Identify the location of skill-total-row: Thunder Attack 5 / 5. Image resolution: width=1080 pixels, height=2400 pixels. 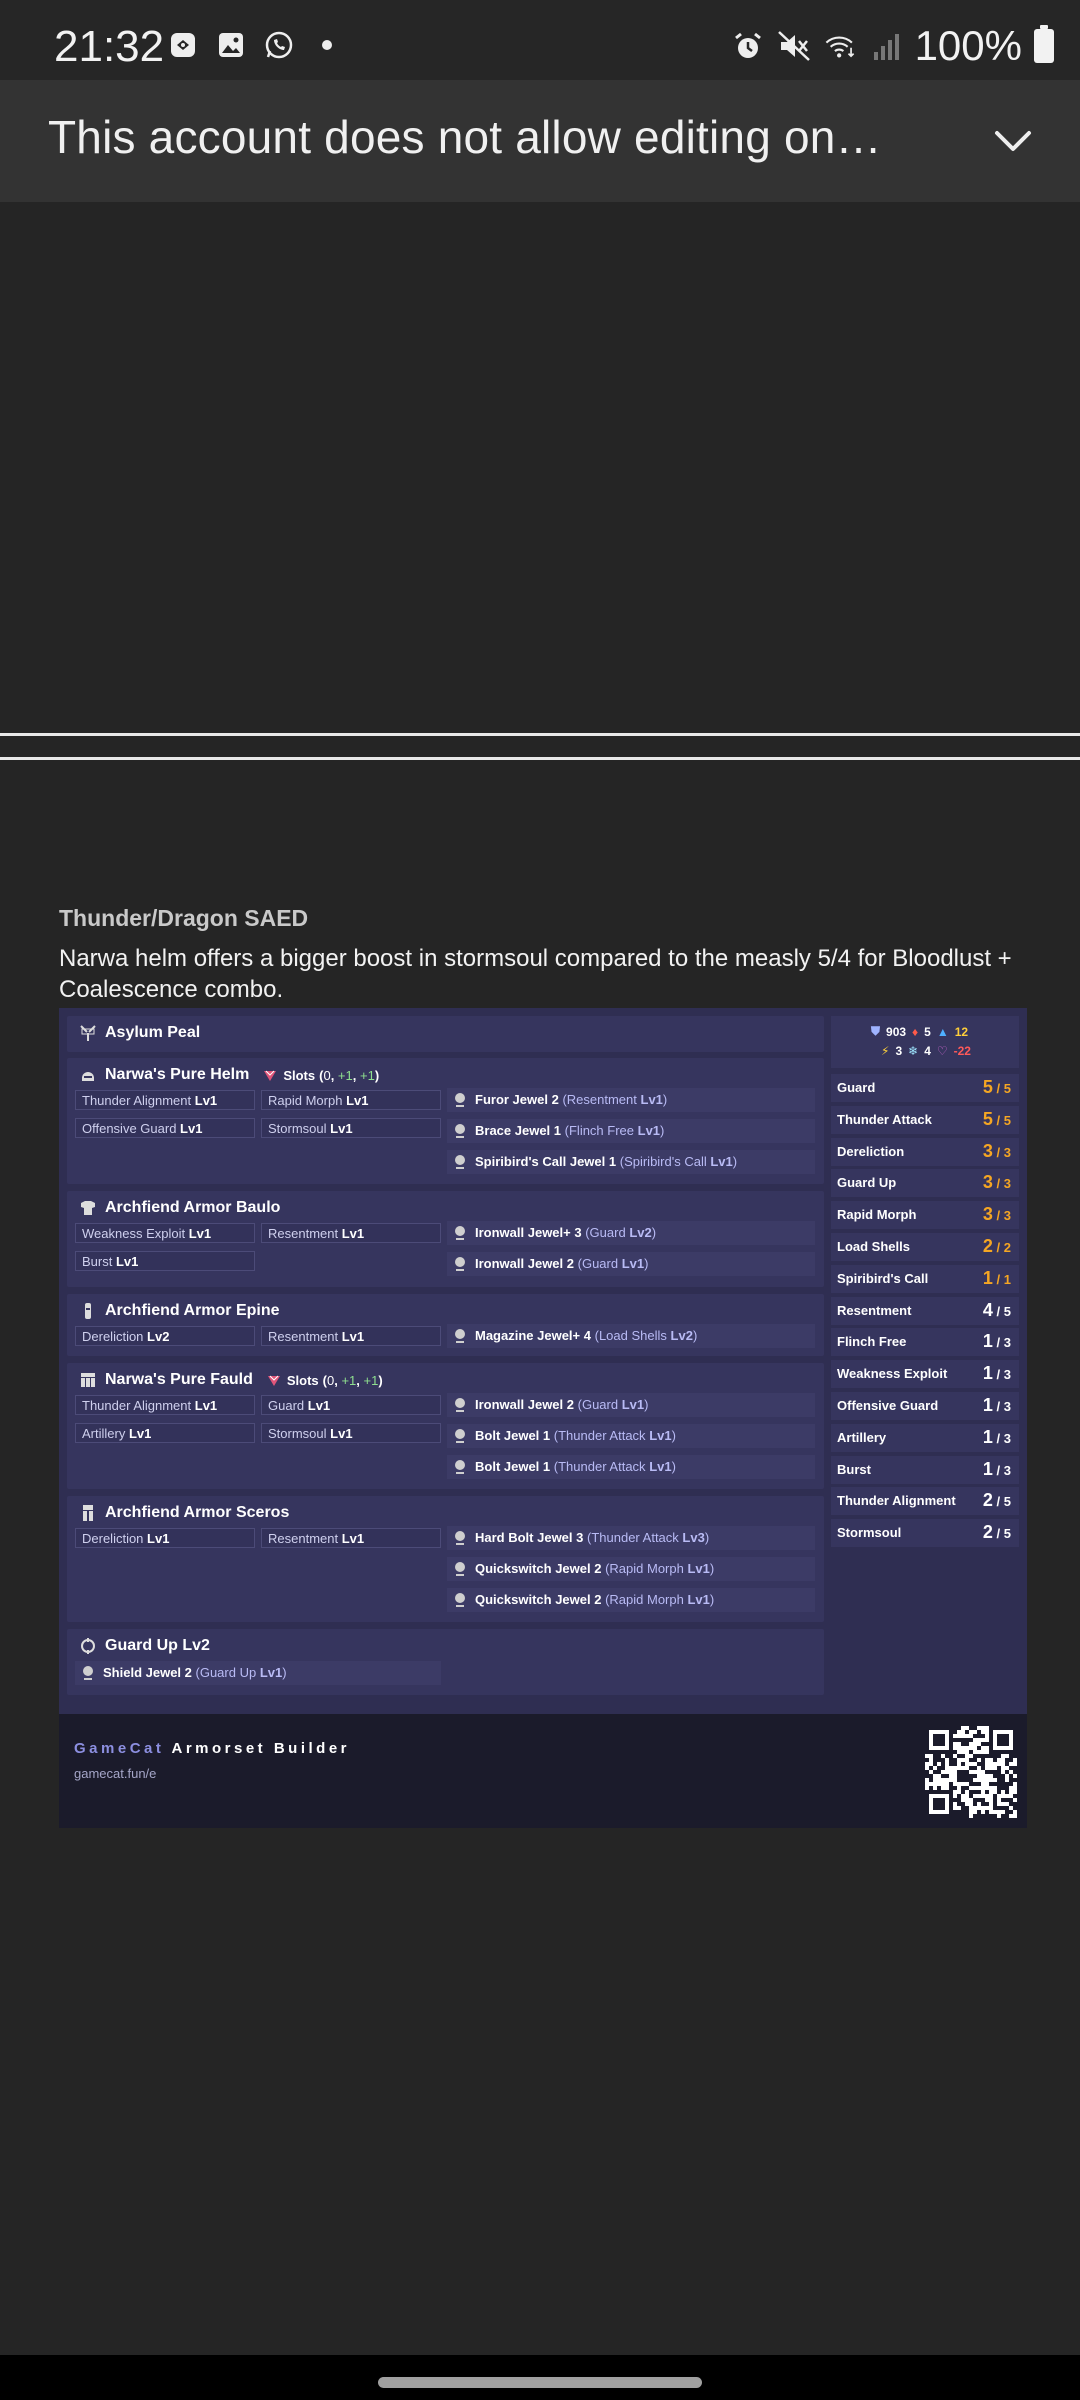
(925, 1119).